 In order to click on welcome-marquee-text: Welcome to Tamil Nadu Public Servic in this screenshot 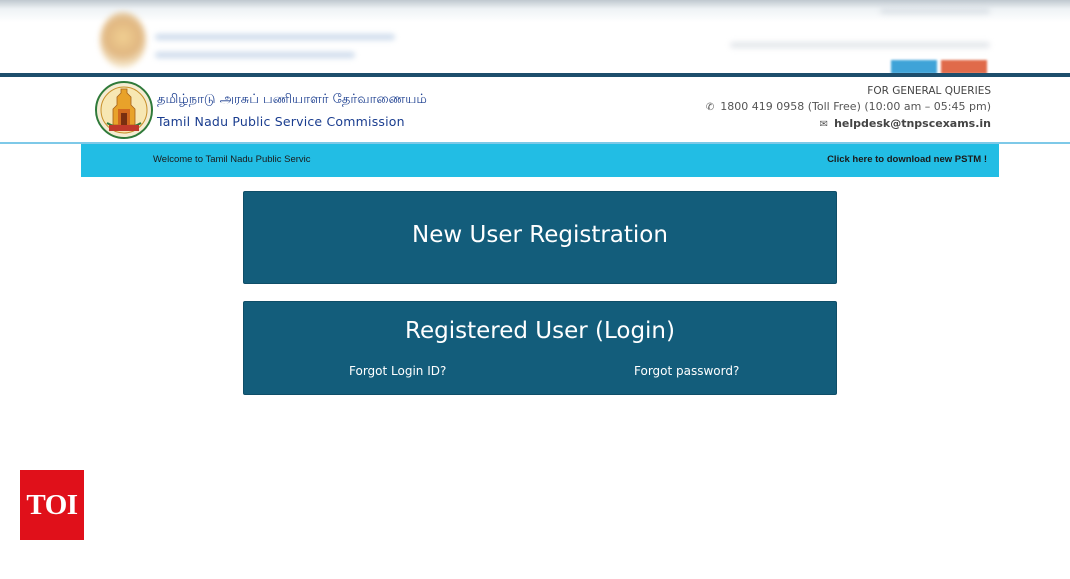, I will do `click(232, 159)`.